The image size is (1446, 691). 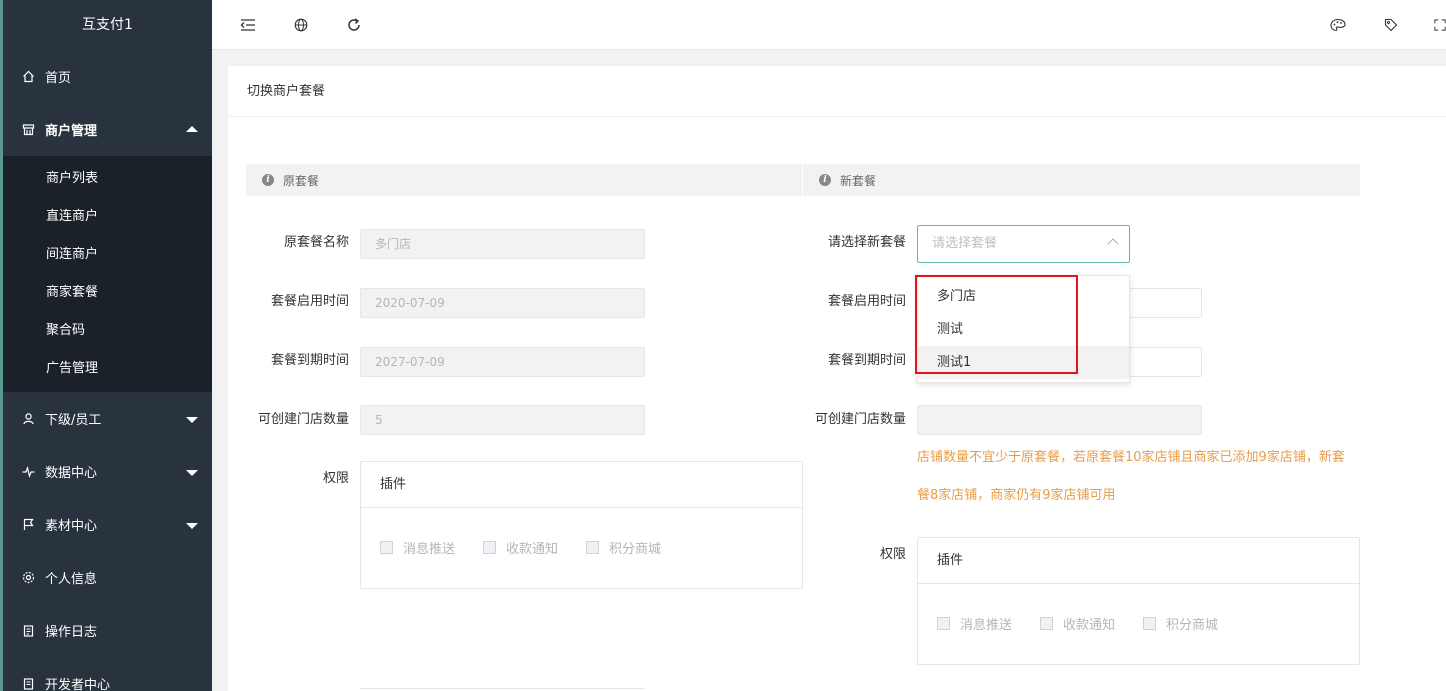 What do you see at coordinates (866, 301) in the screenshot?
I see `new-plan-start-label: 套餐启用时间` at bounding box center [866, 301].